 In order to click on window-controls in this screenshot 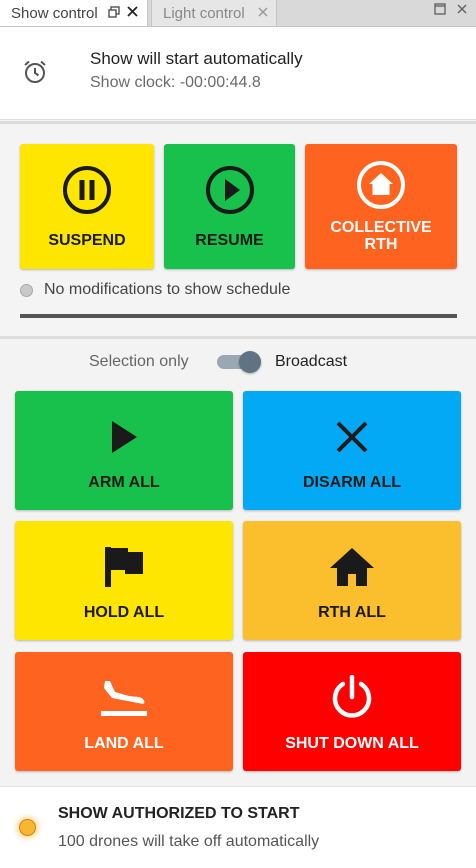, I will do `click(451, 10)`.